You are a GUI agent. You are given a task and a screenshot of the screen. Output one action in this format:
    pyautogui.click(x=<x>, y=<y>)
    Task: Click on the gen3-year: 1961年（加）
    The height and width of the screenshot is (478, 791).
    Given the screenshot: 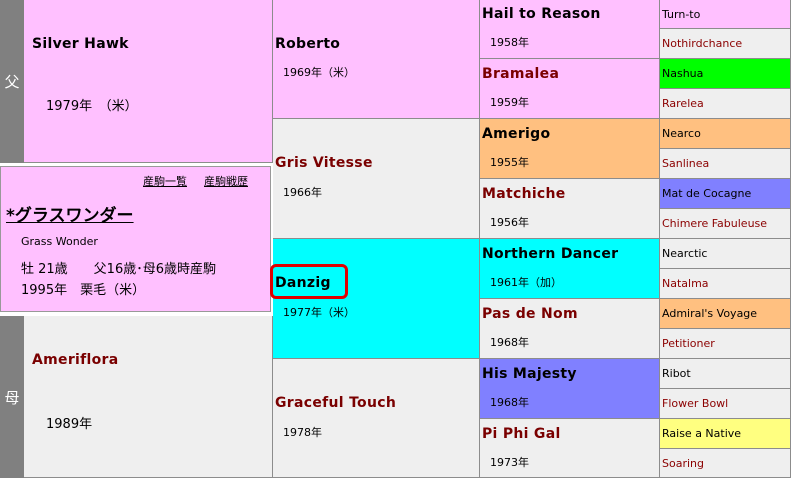 What is the action you would take?
    pyautogui.click(x=526, y=282)
    